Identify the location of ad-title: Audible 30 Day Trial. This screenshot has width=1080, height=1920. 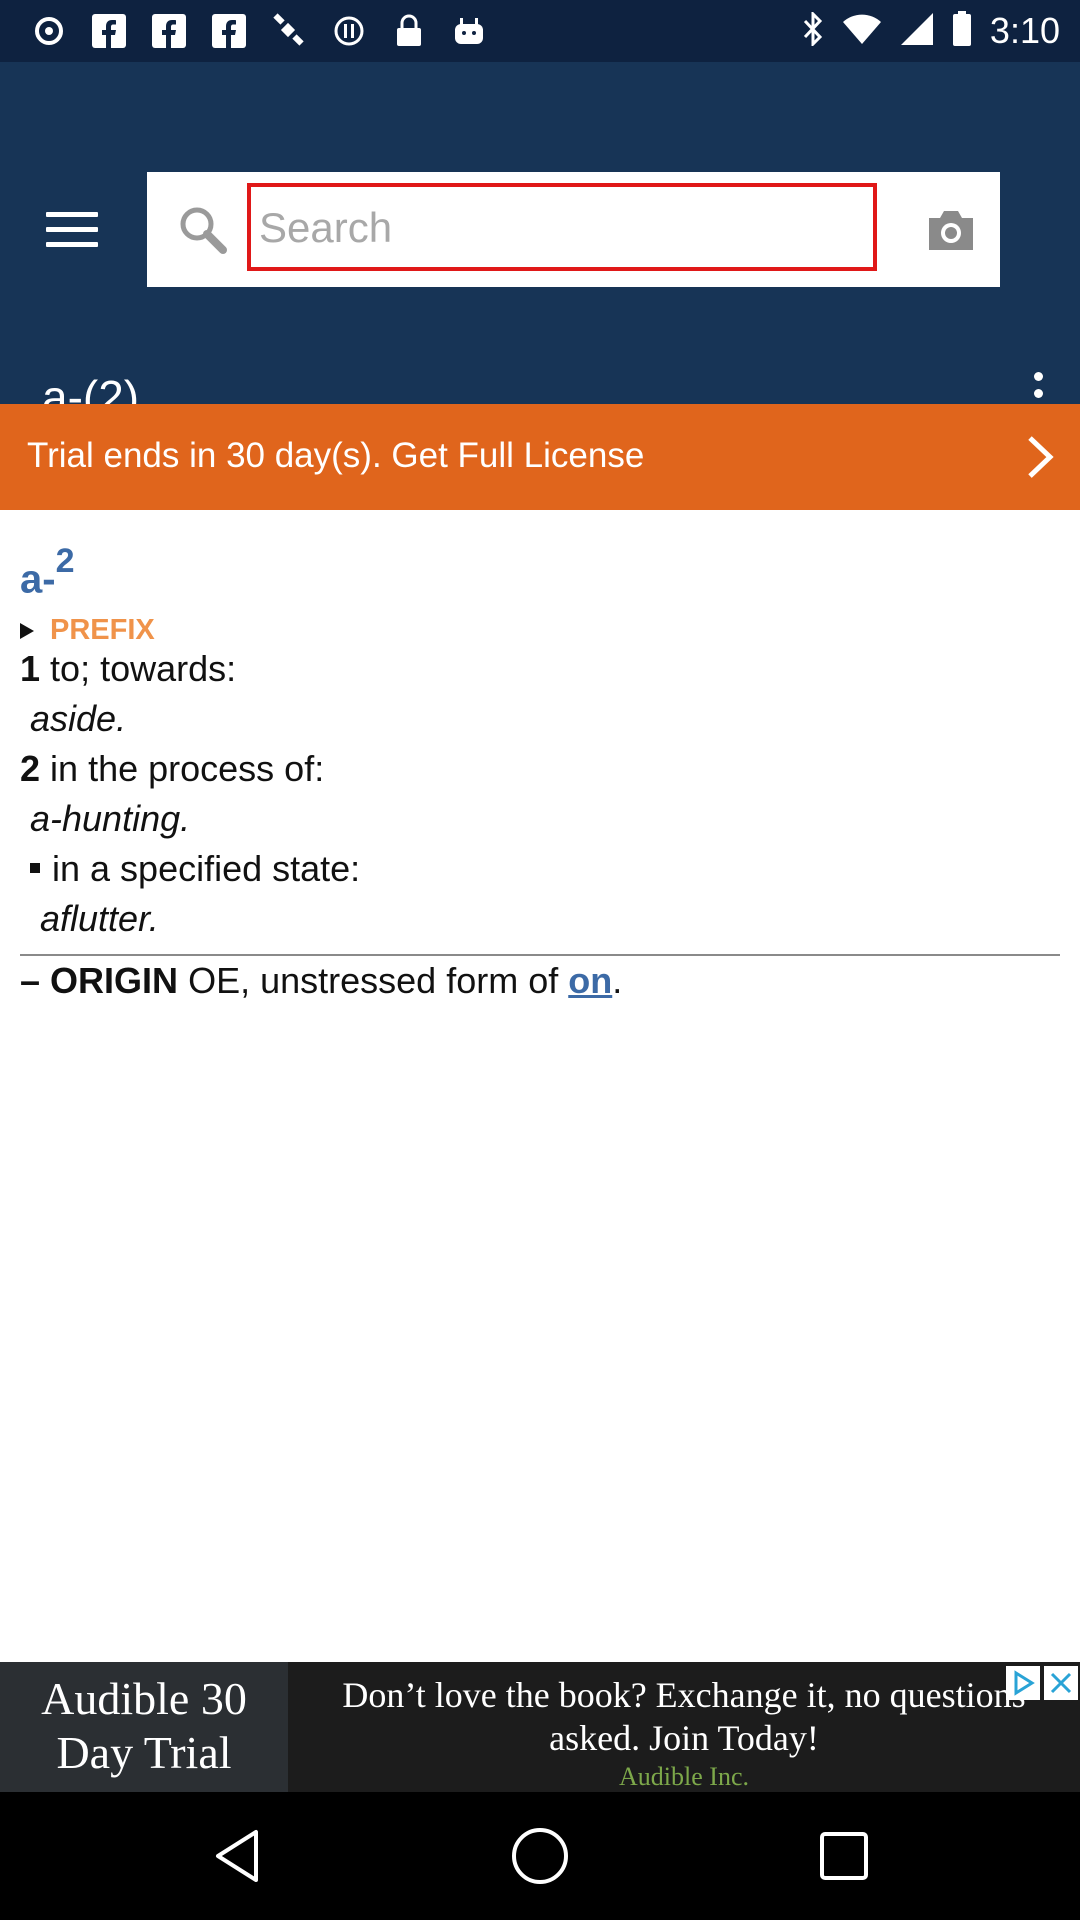
(144, 1727).